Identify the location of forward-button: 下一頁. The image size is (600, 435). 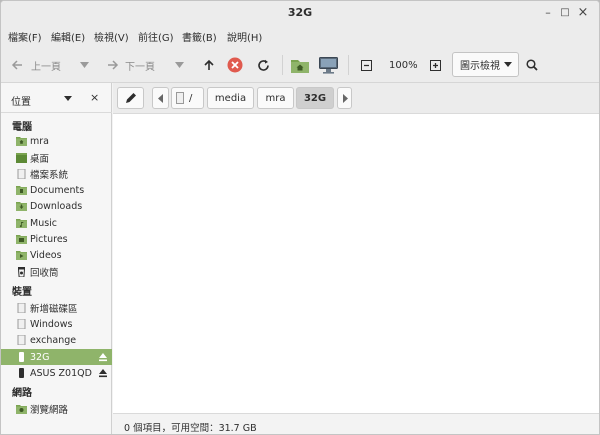
(131, 65).